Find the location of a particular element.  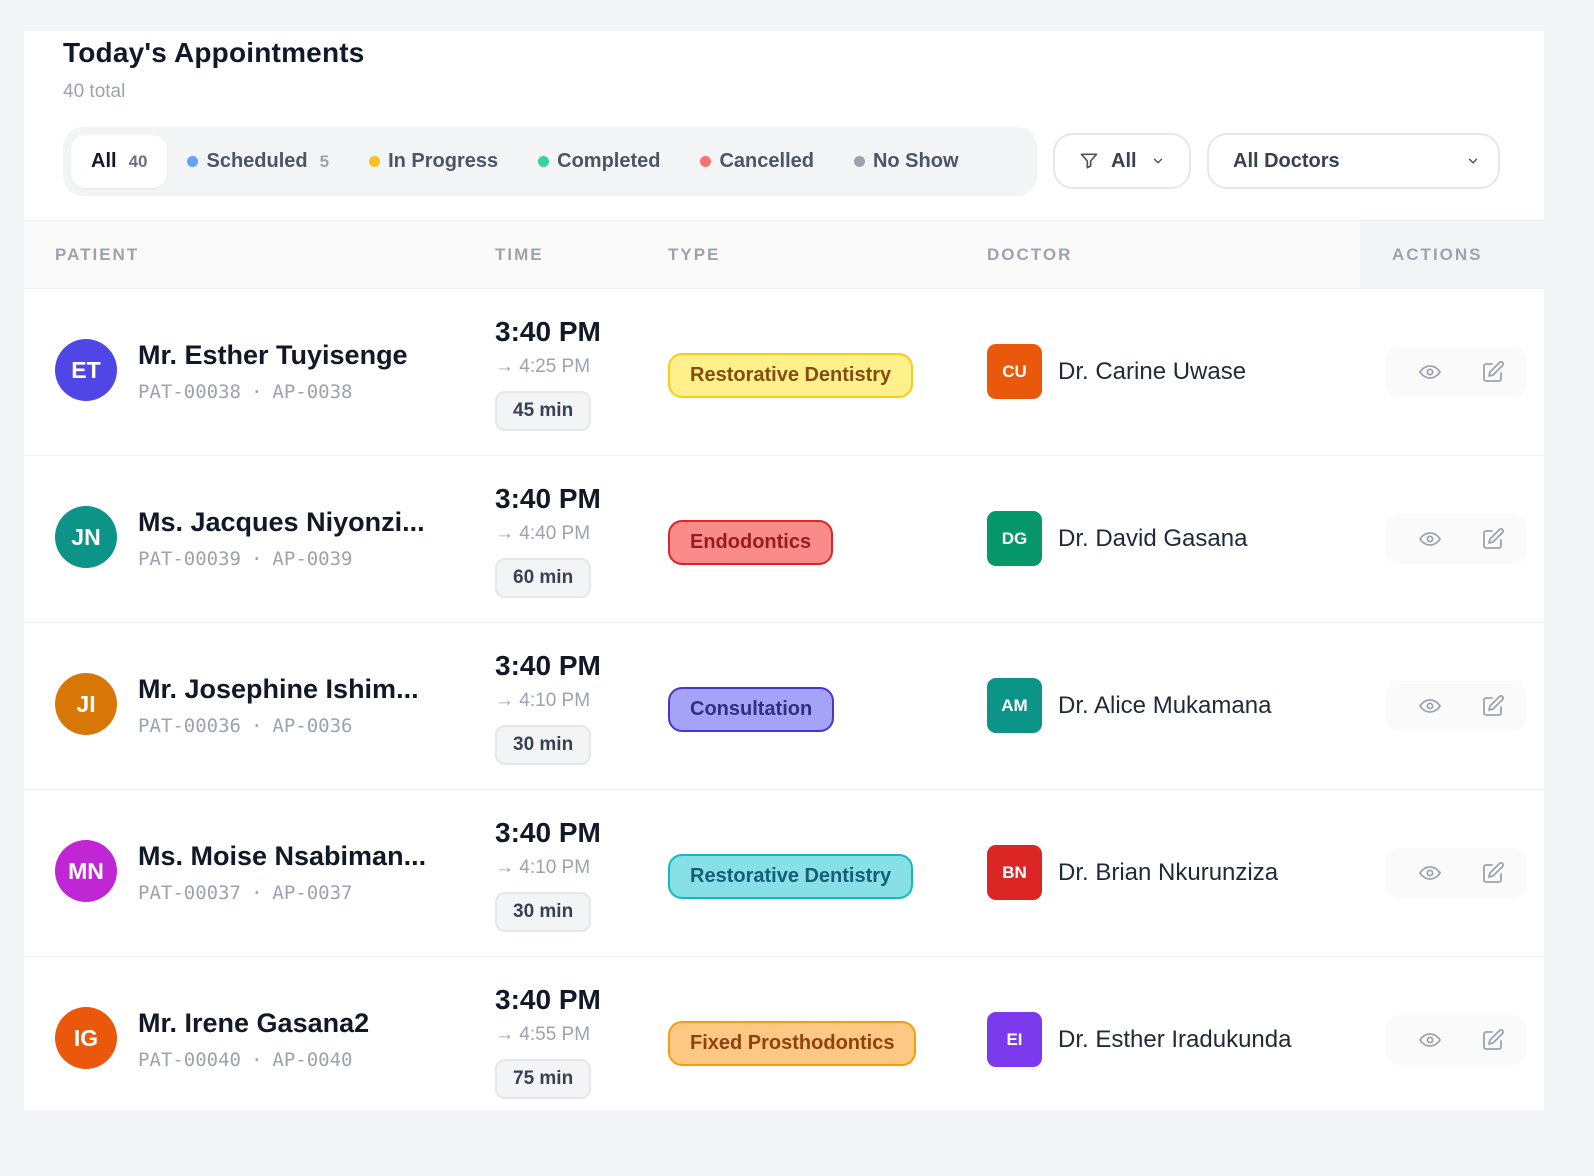

end-time: → 4:55 PM is located at coordinates (543, 1034).